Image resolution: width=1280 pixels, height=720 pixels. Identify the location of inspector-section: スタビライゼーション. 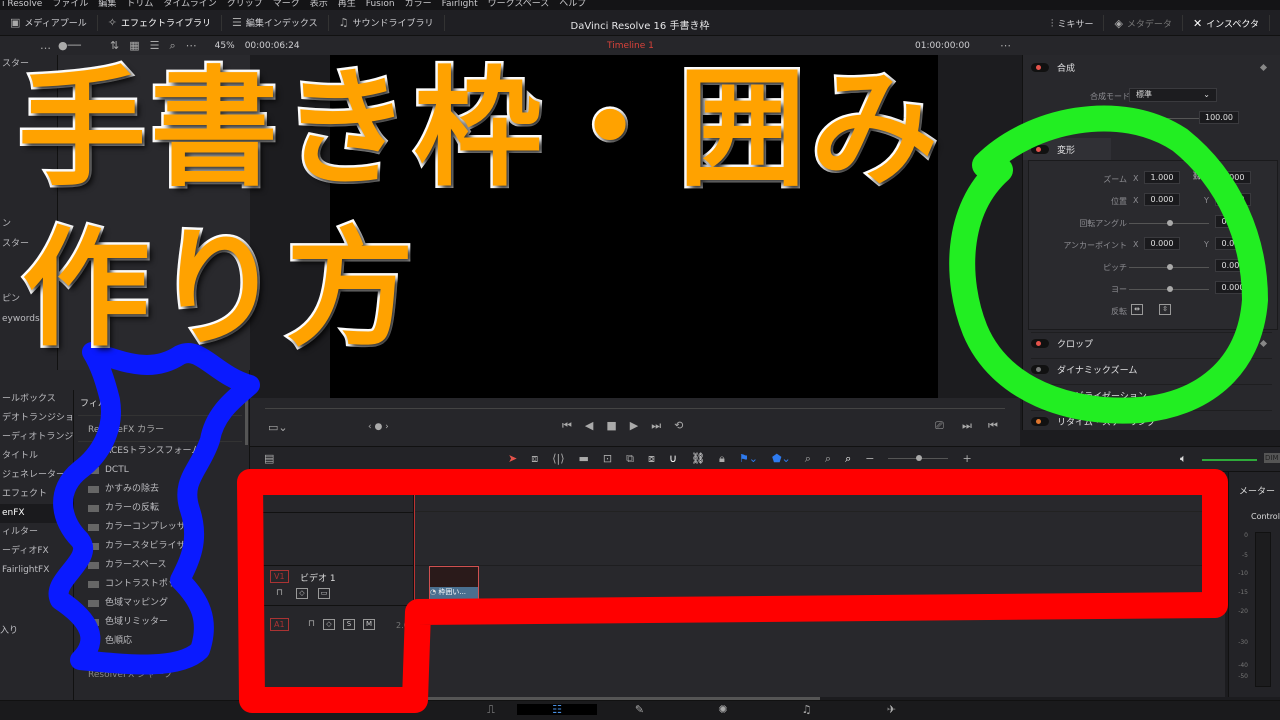
(1151, 395).